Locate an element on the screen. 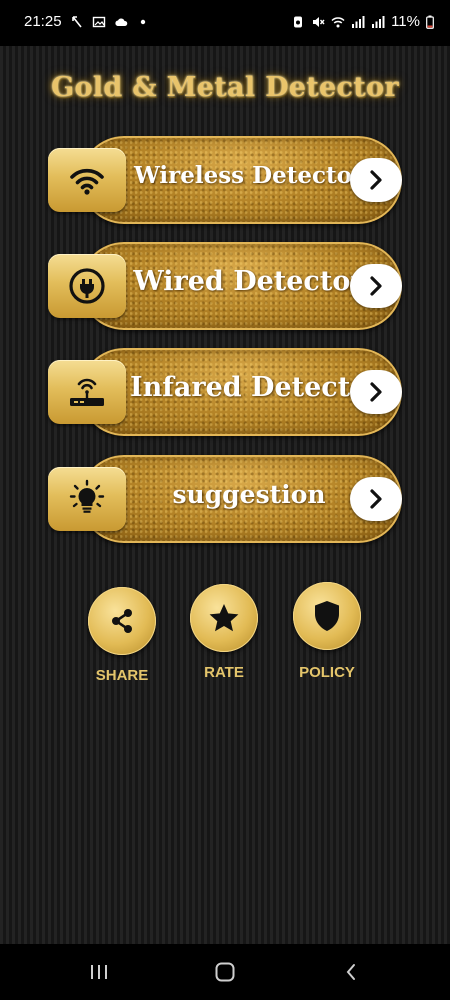 The width and height of the screenshot is (450, 1000). menu-item-label: Infared Detector is located at coordinates (256, 387).